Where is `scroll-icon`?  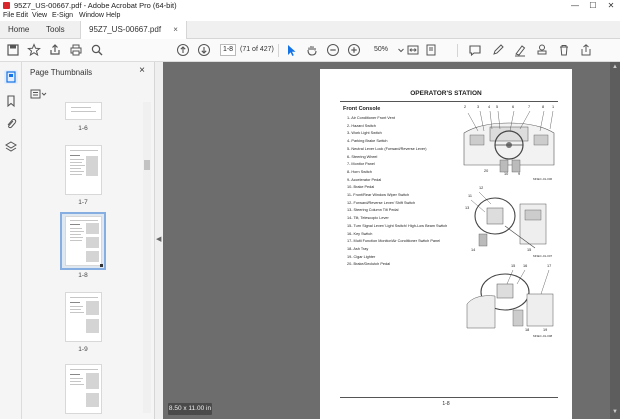 scroll-icon is located at coordinates (431, 50).